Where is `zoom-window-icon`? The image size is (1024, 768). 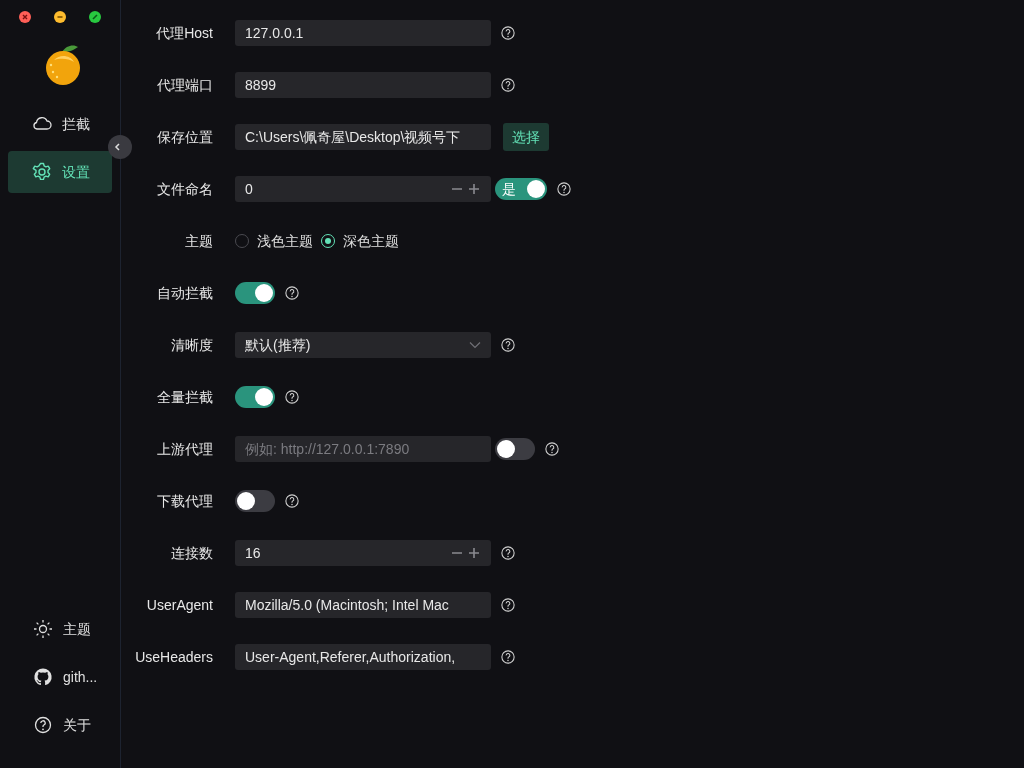 zoom-window-icon is located at coordinates (95, 17).